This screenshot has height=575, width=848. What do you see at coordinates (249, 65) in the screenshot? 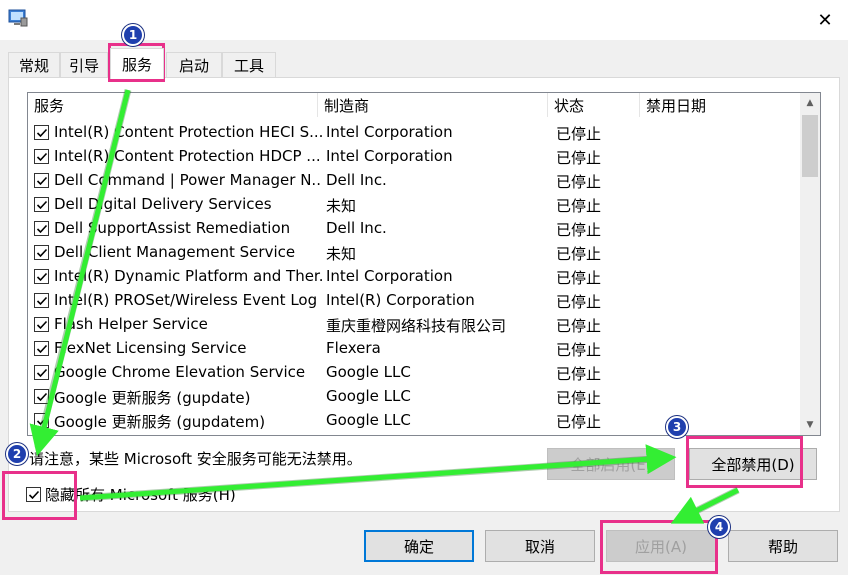
I see `tab-tools: 工具` at bounding box center [249, 65].